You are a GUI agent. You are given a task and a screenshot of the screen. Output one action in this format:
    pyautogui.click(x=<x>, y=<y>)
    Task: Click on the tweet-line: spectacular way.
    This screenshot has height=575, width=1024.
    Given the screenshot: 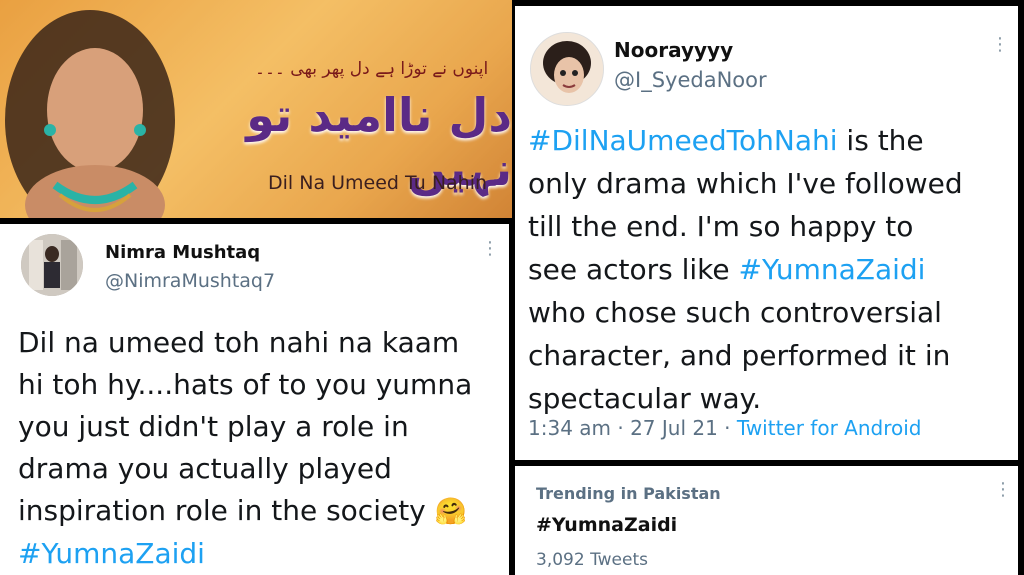 What is the action you would take?
    pyautogui.click(x=645, y=398)
    